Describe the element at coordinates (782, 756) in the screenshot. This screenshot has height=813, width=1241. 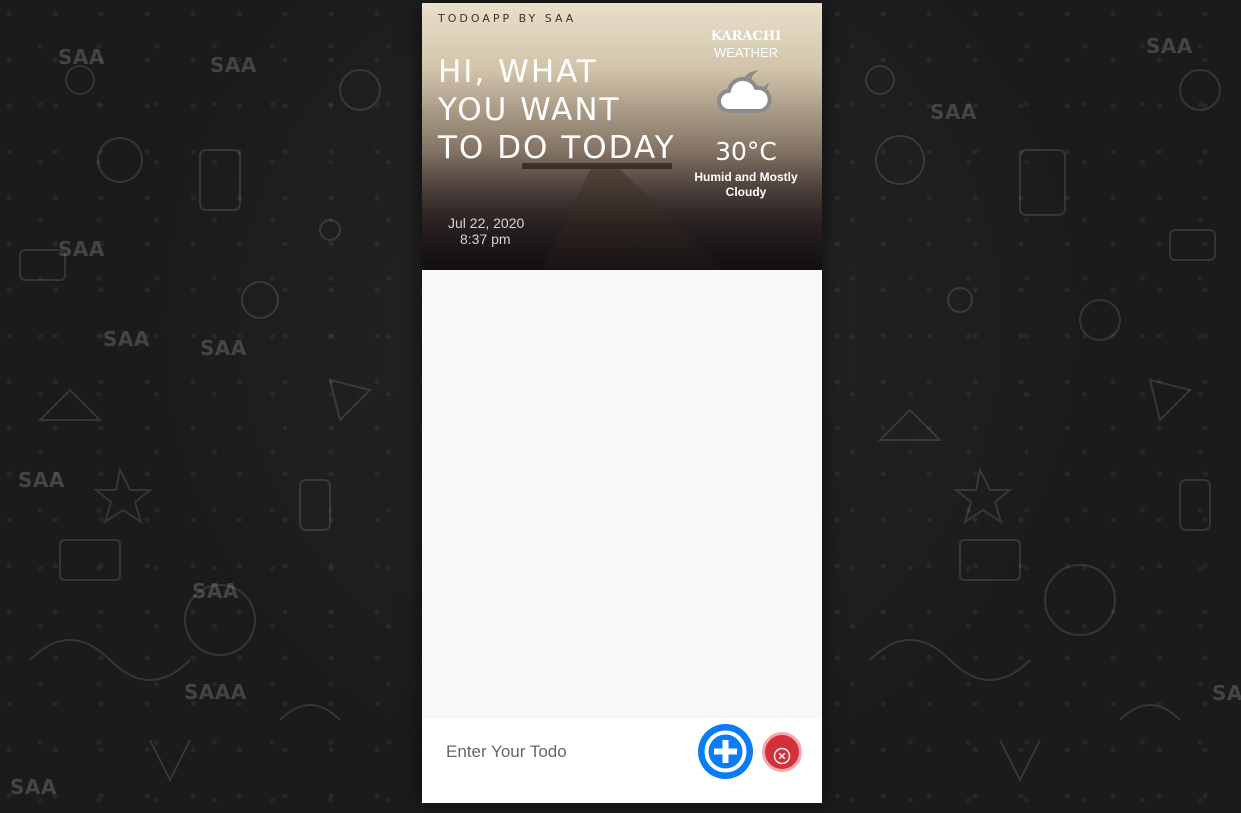
I see `close-circle-icon` at that location.